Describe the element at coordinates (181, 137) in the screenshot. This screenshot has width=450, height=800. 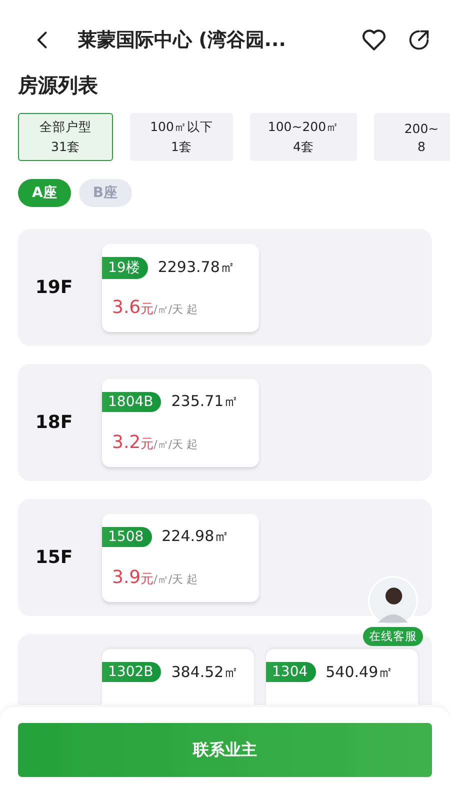
I see `filter-chip: 100㎡以下 1套` at that location.